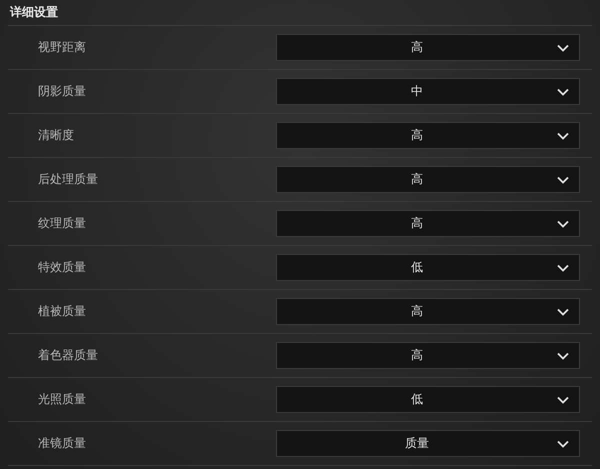 Image resolution: width=600 pixels, height=469 pixels. Describe the element at coordinates (68, 179) in the screenshot. I see `setting-label: 后处理质量` at that location.